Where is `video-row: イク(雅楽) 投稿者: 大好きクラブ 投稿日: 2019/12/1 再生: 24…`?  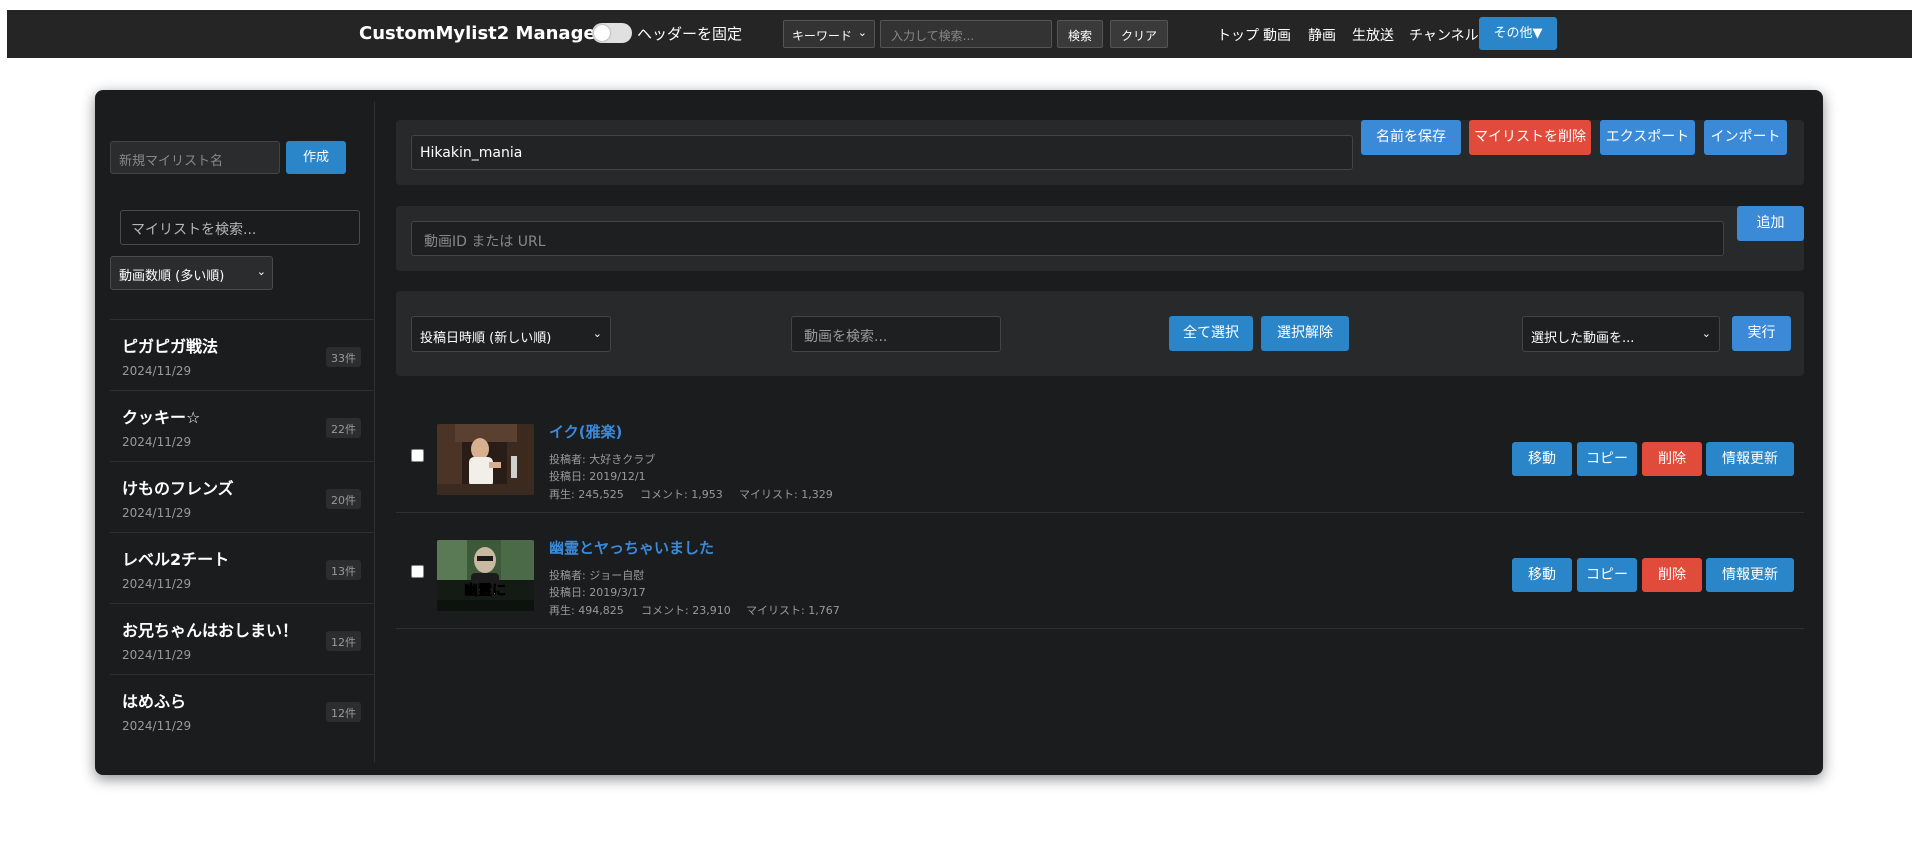 video-row: イク(雅楽) 投稿者: 大好きクラブ 投稿日: 2019/12/1 再生: 24… is located at coordinates (1100, 455).